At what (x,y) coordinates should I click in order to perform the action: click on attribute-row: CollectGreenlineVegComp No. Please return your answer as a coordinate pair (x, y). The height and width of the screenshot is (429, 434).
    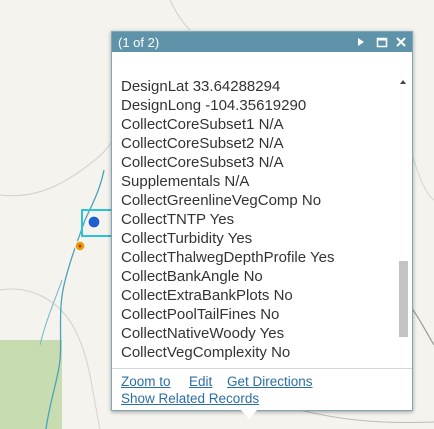
    Looking at the image, I should click on (221, 200).